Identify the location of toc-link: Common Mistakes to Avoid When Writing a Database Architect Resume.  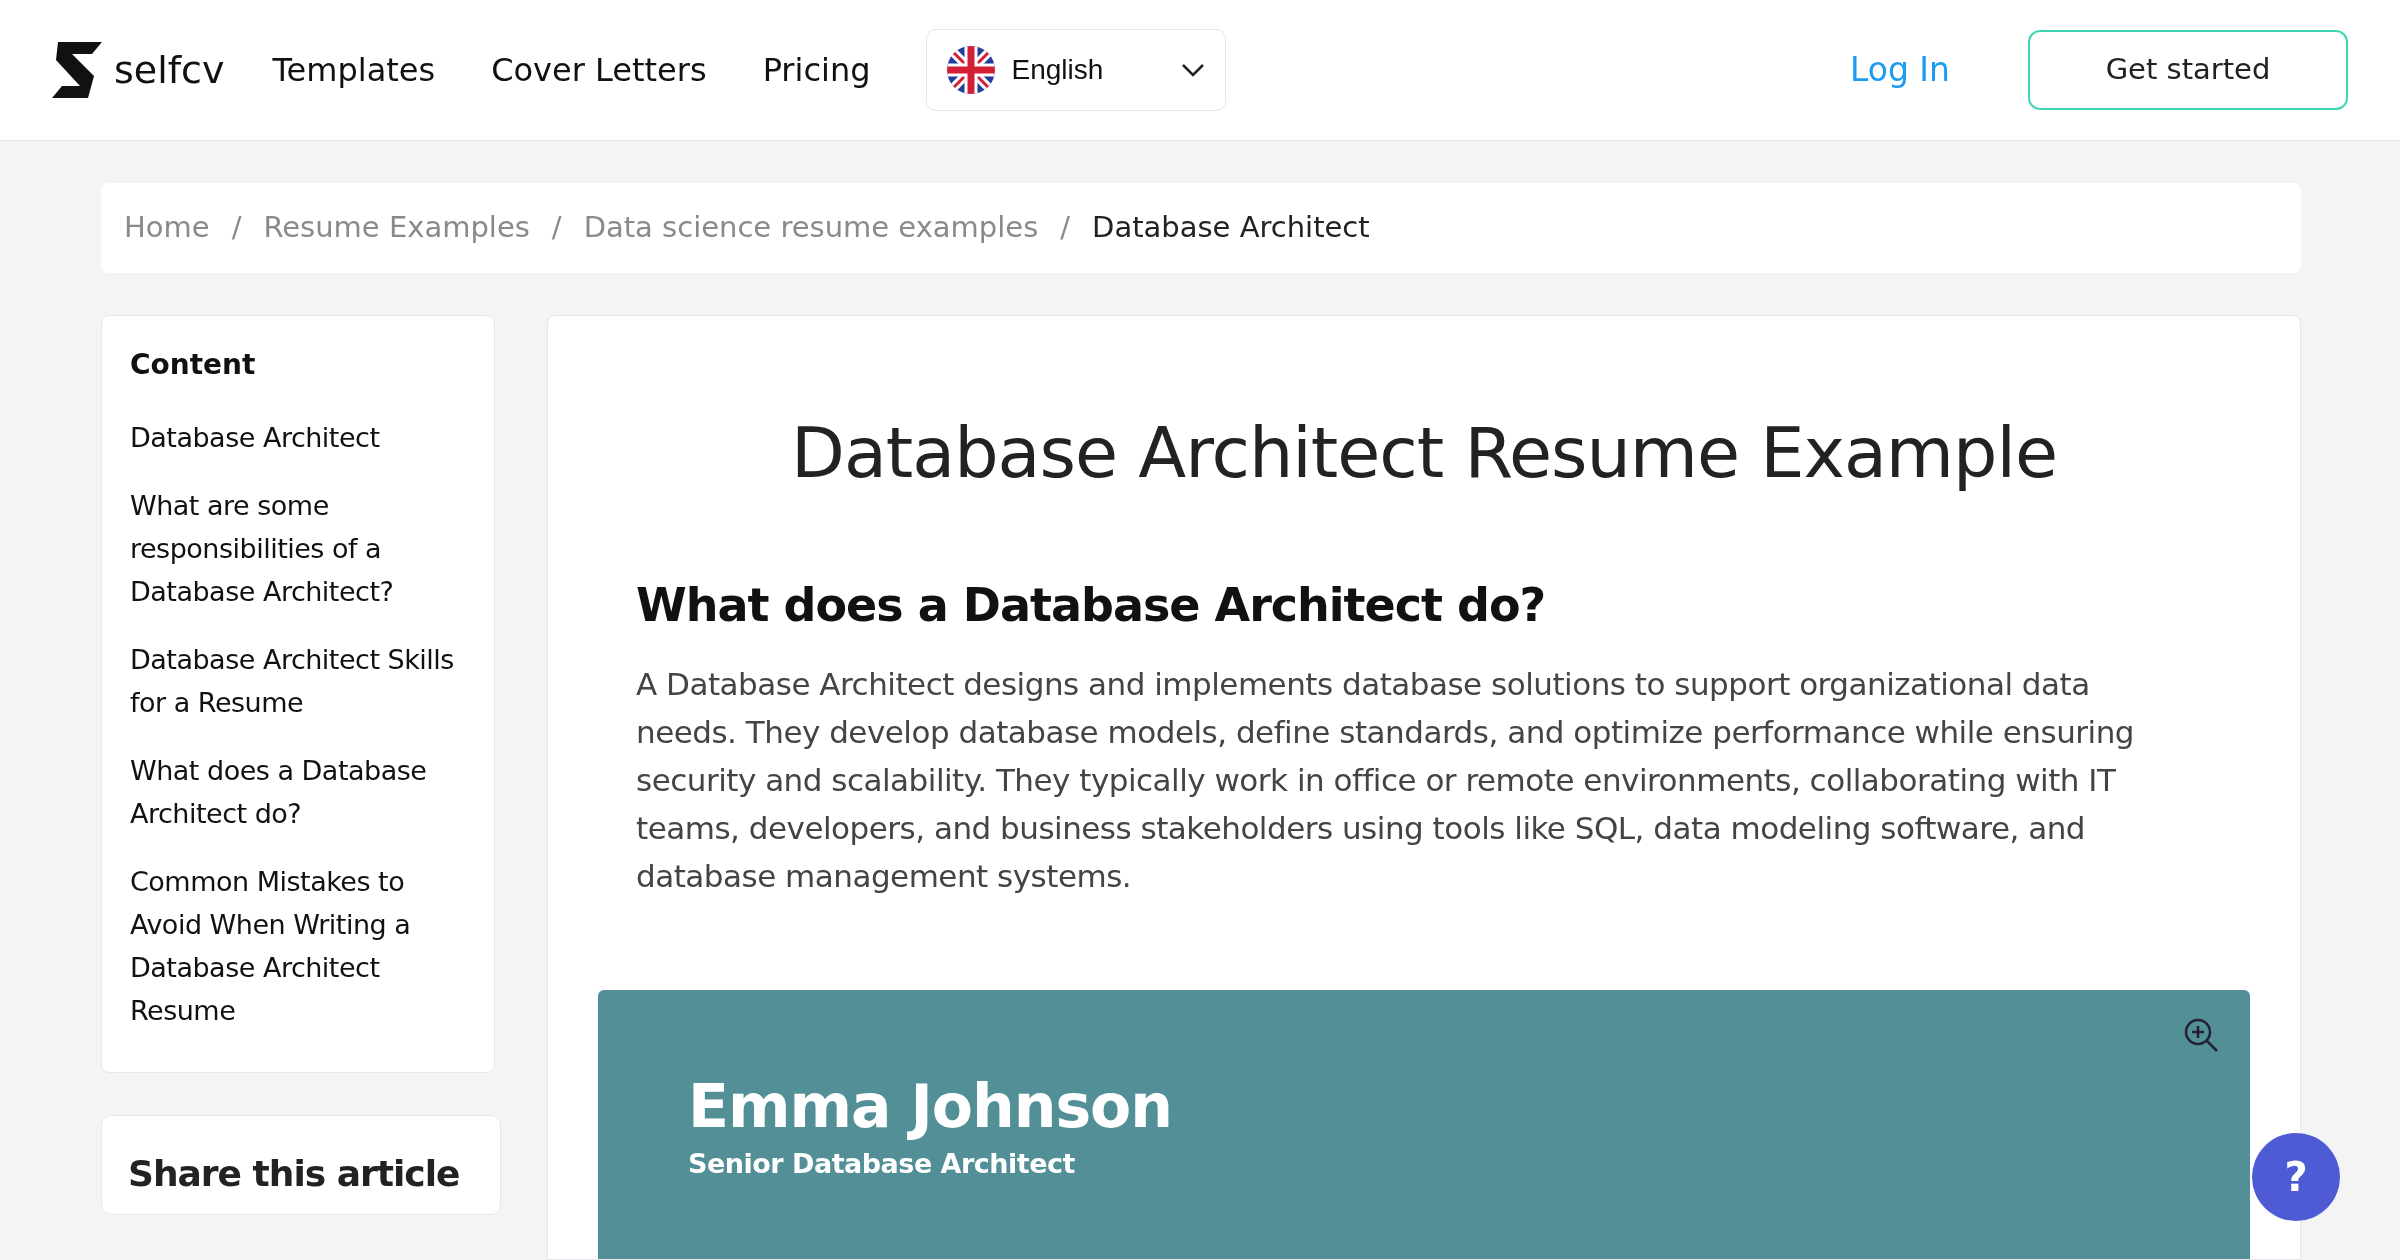
(298, 946).